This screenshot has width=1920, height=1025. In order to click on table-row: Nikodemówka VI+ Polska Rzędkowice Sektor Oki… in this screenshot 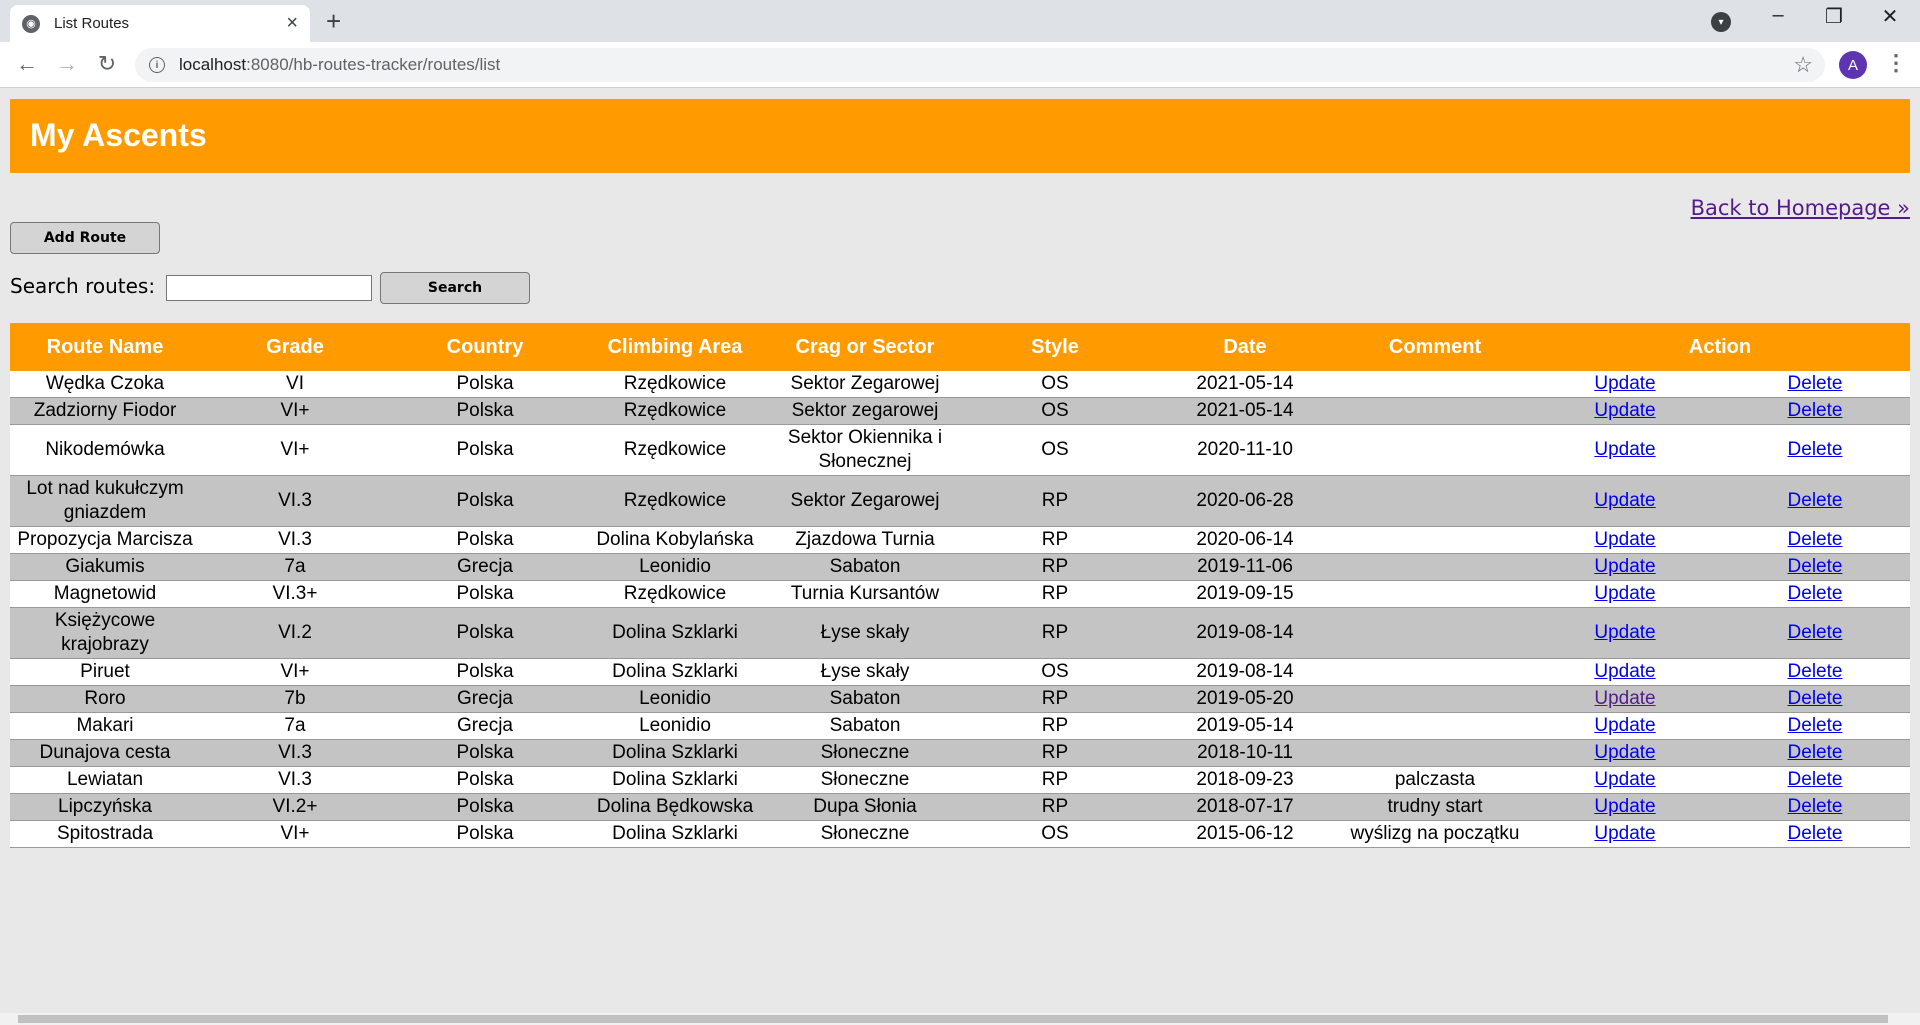, I will do `click(960, 450)`.